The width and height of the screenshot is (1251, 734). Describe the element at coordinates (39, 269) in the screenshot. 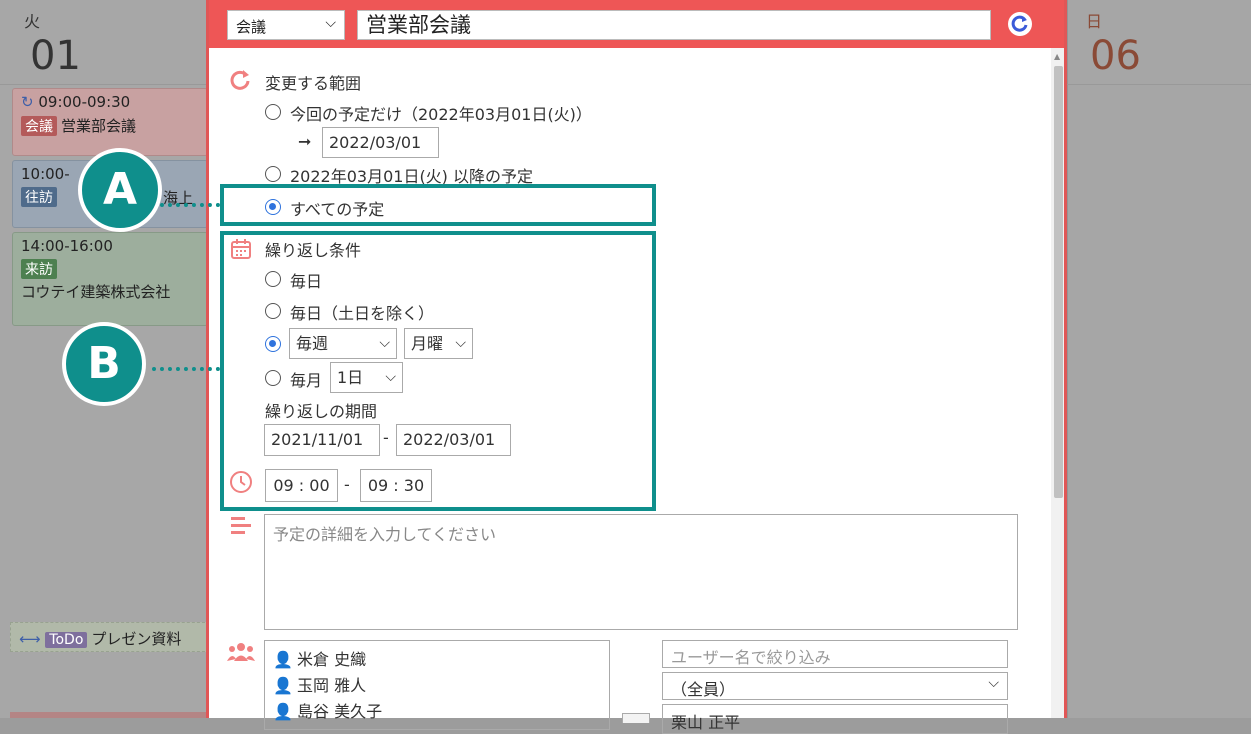

I see `event-tag: 来訪` at that location.